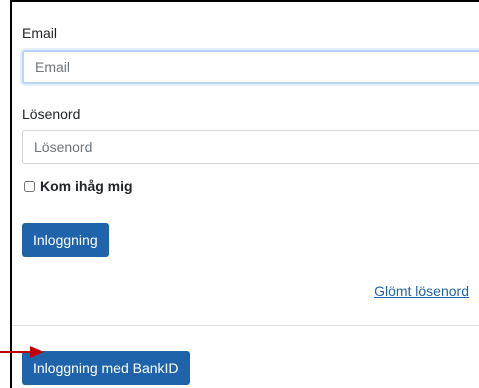 This screenshot has width=479, height=388. What do you see at coordinates (250, 67) in the screenshot?
I see `email-input` at bounding box center [250, 67].